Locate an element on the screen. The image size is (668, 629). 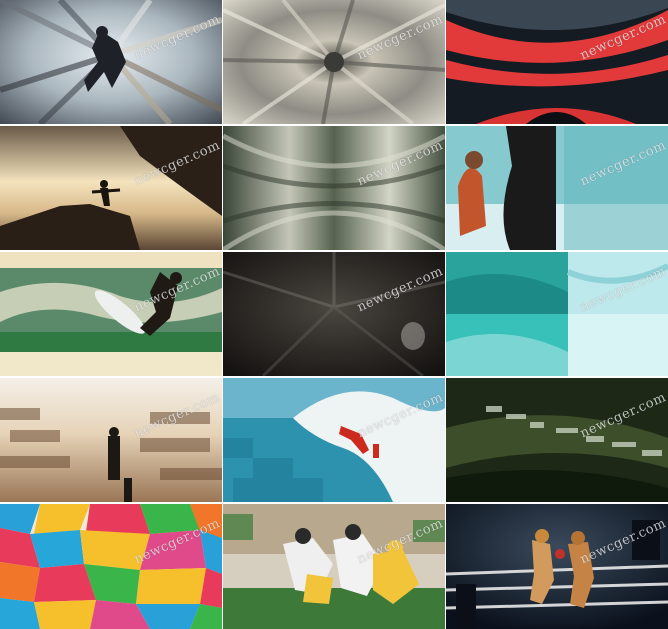
surfer-image is located at coordinates (111, 314).